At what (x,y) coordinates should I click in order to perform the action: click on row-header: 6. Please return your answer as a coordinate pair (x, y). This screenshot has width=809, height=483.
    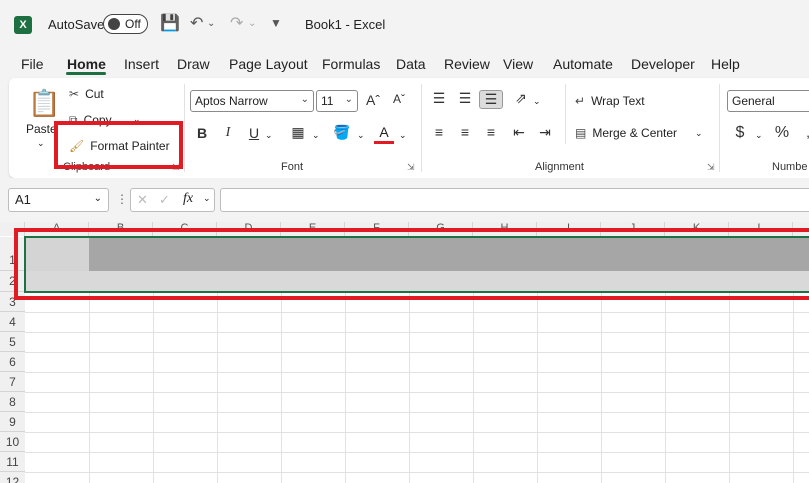
    Looking at the image, I should click on (12, 362).